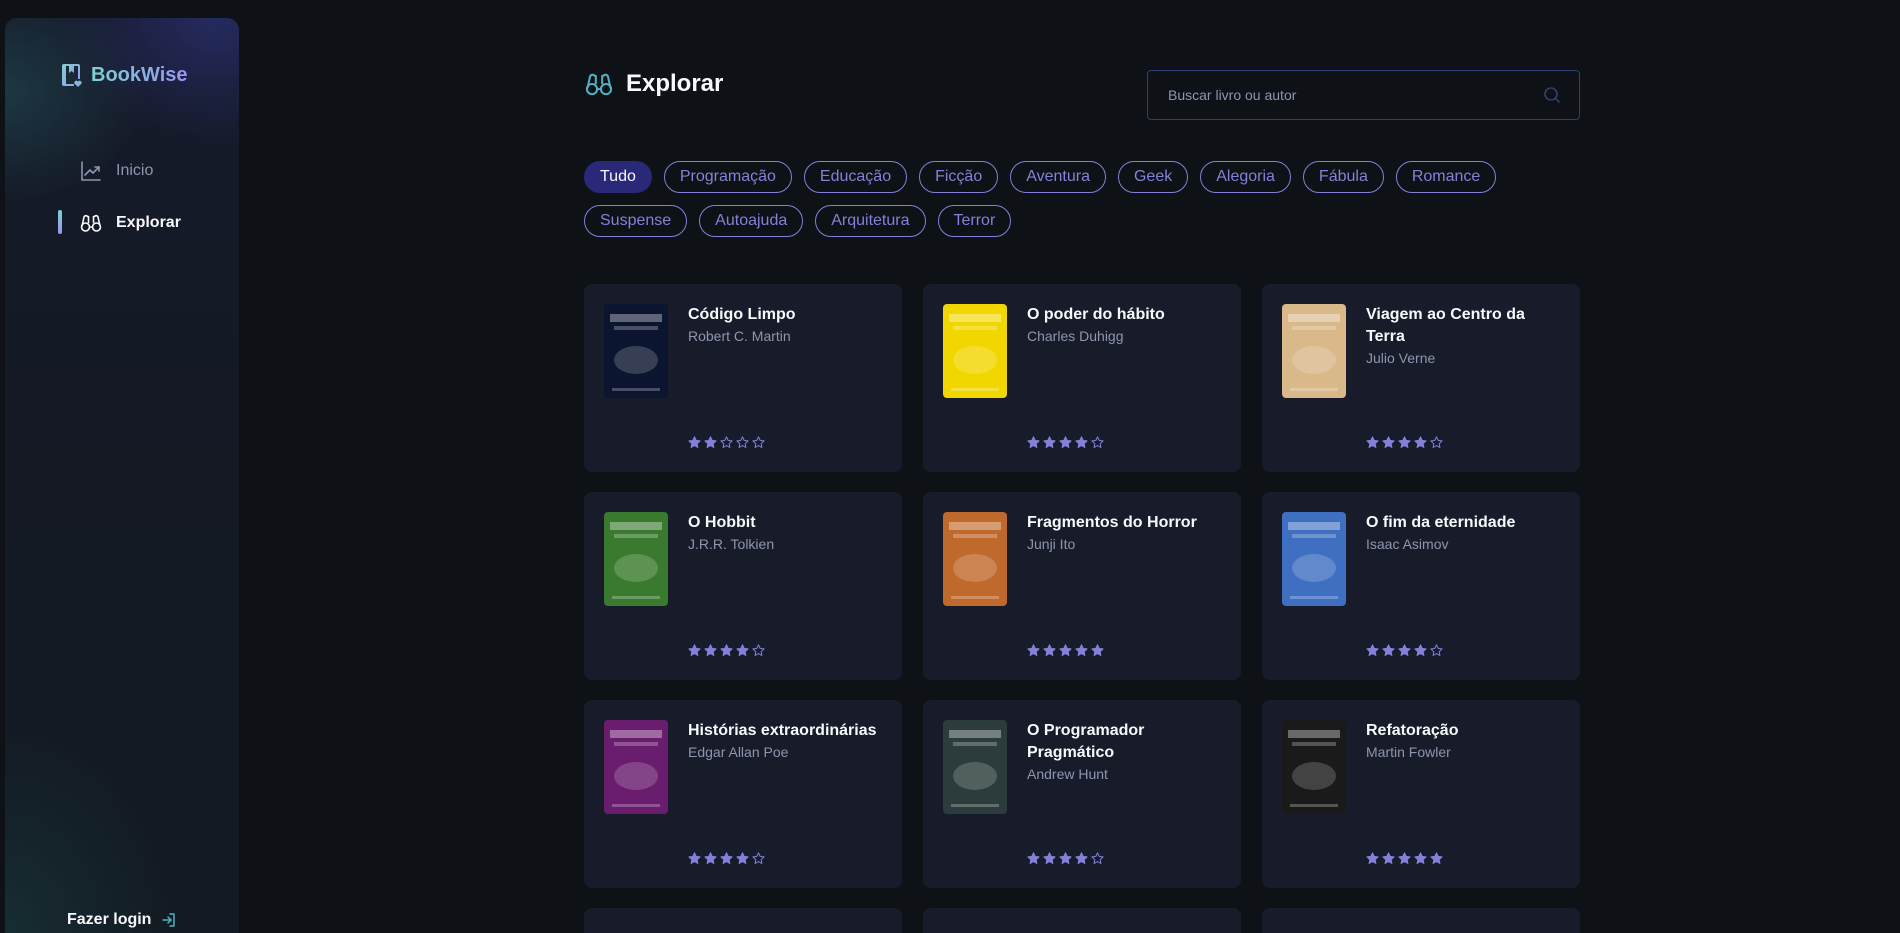 This screenshot has width=1900, height=933. Describe the element at coordinates (1086, 741) in the screenshot. I see `book-title: O Programador Pragmático` at that location.